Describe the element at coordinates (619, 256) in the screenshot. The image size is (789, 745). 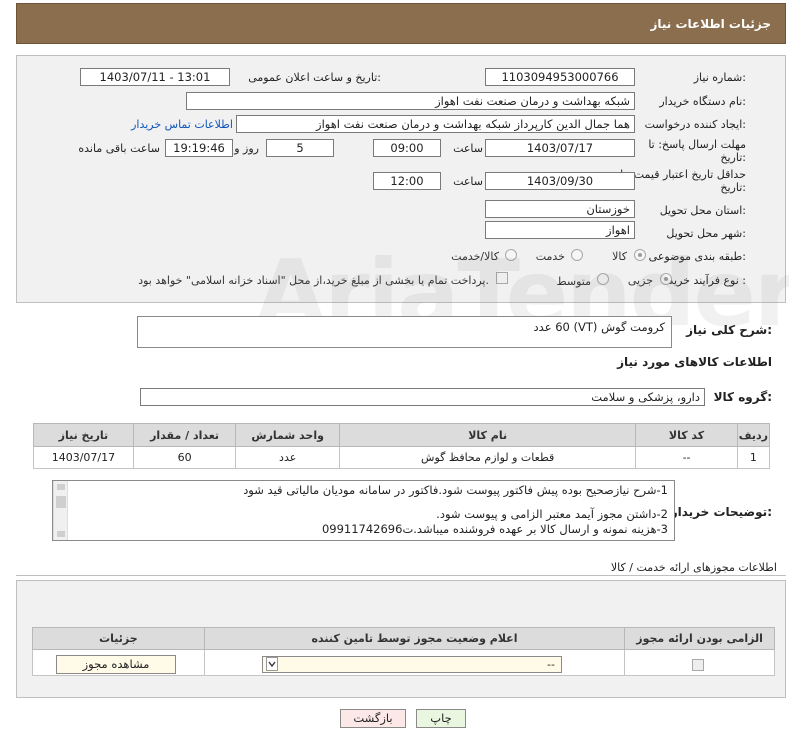
I see `category-option-goods: کالا` at that location.